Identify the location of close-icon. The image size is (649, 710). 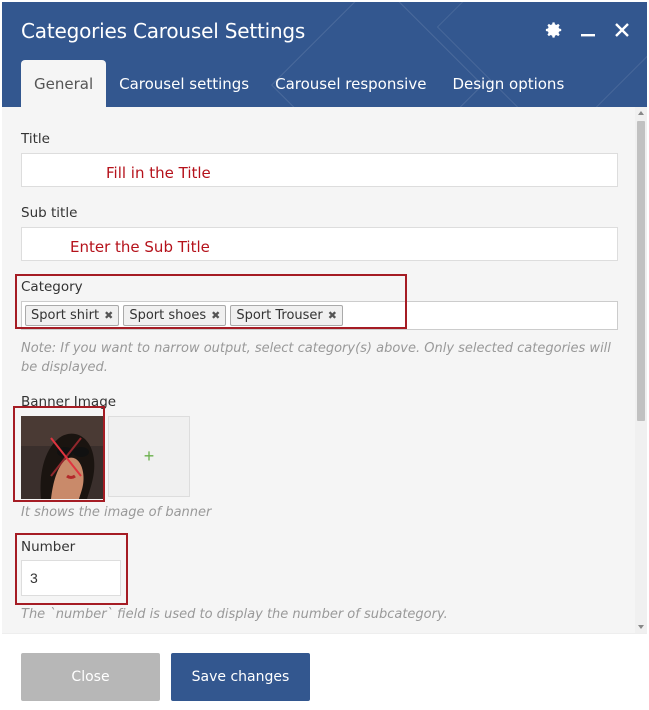
(622, 30).